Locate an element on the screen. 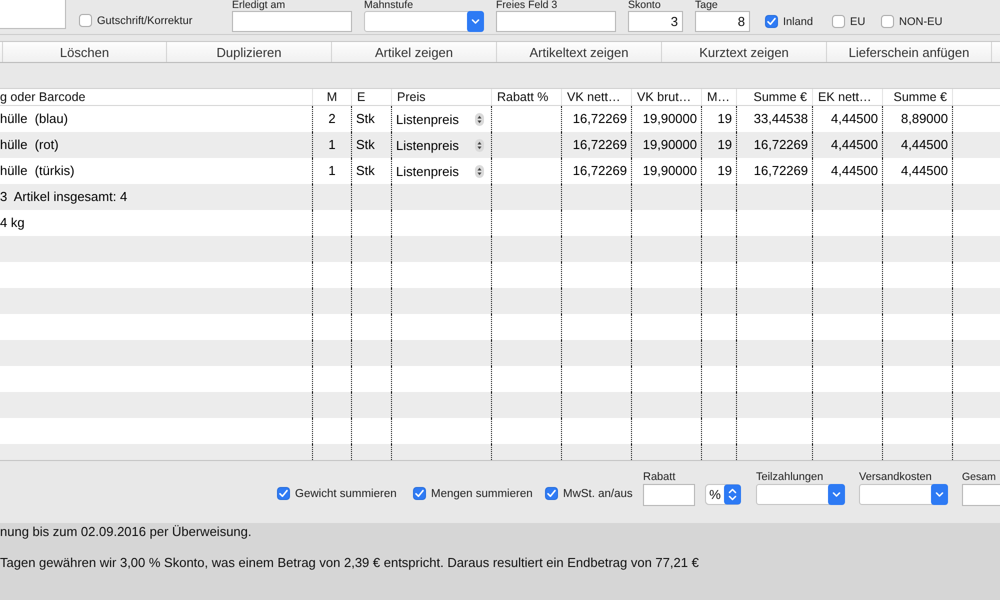 The image size is (1000, 600). toolbar-button: Artikel zeigen is located at coordinates (414, 52).